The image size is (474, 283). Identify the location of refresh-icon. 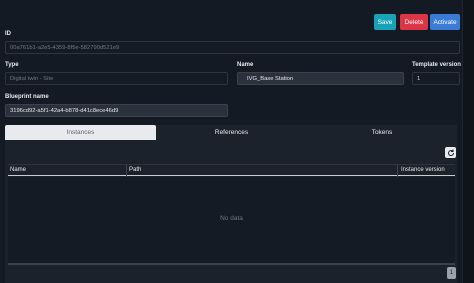
(450, 152).